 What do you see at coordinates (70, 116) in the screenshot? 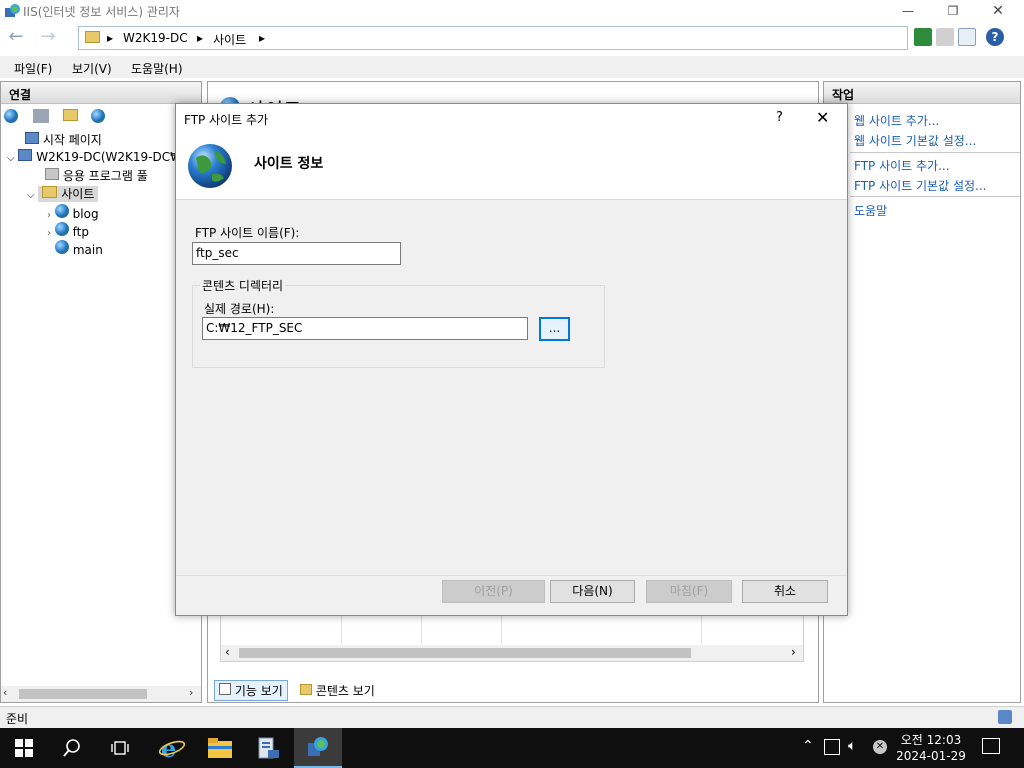
I see `up-folder-icon` at bounding box center [70, 116].